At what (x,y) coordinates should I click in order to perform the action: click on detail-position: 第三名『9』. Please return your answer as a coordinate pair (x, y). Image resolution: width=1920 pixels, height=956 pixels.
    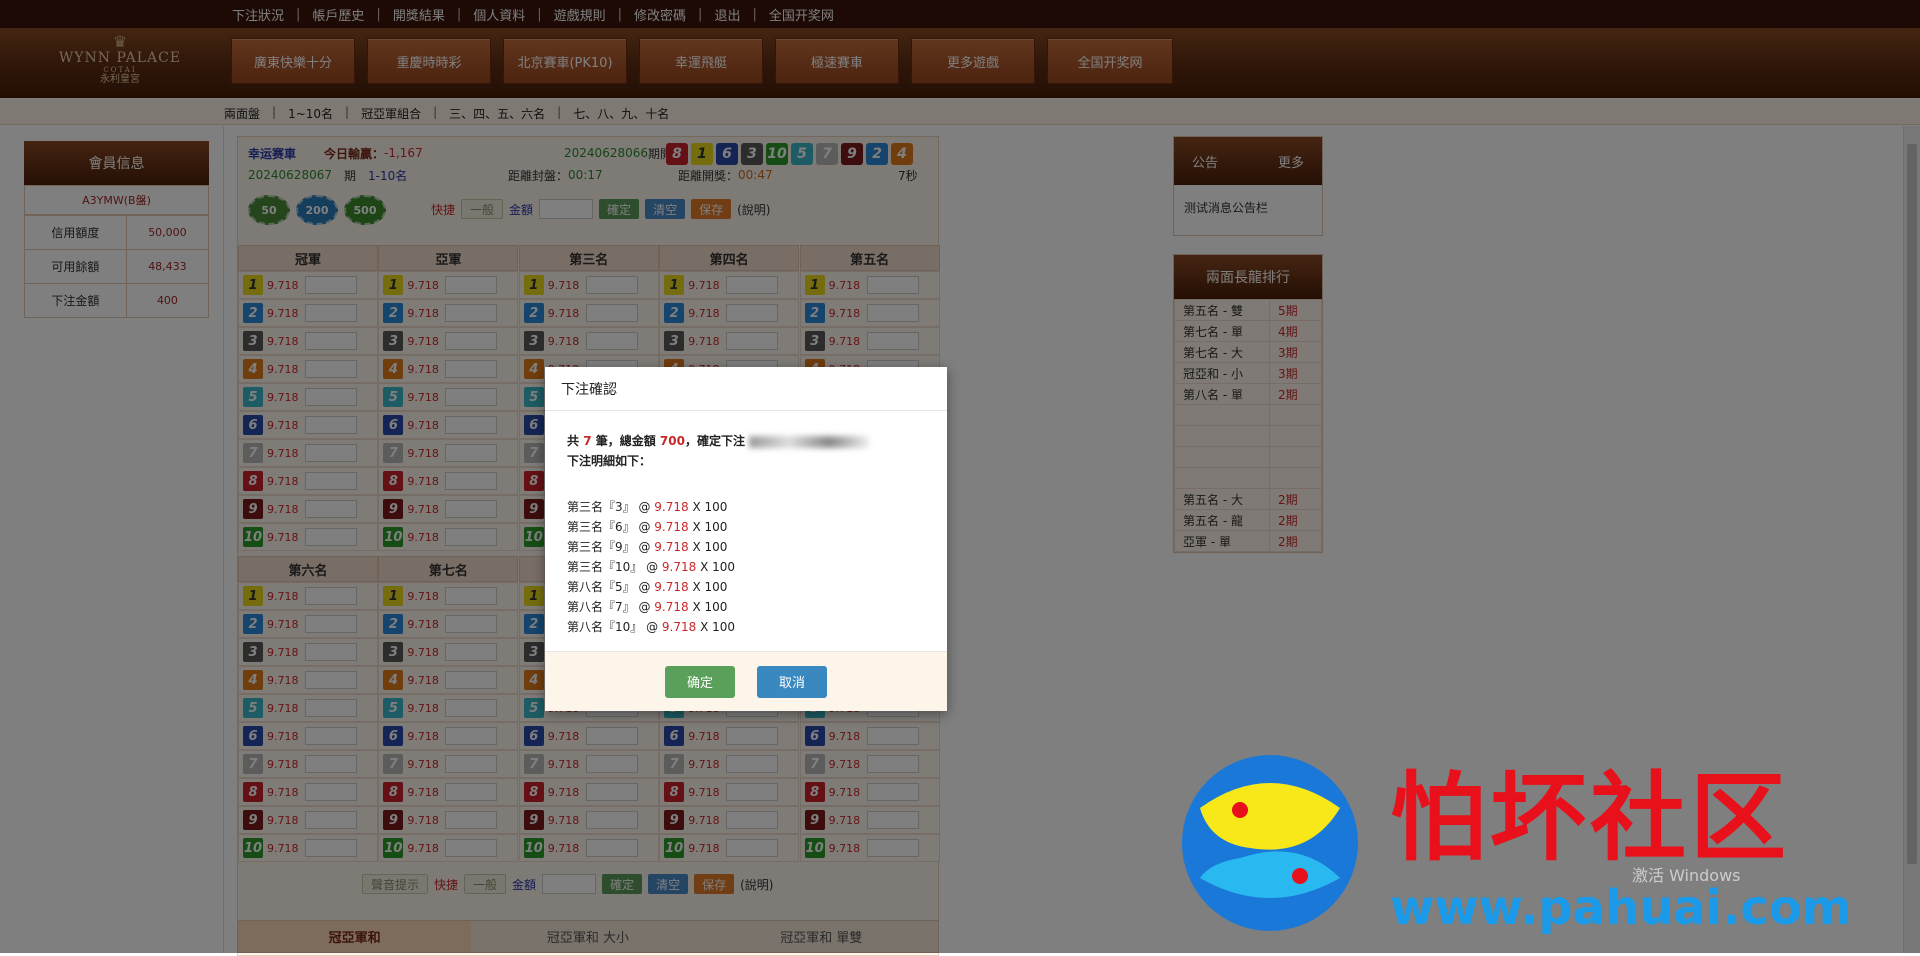
    Looking at the image, I should click on (601, 547).